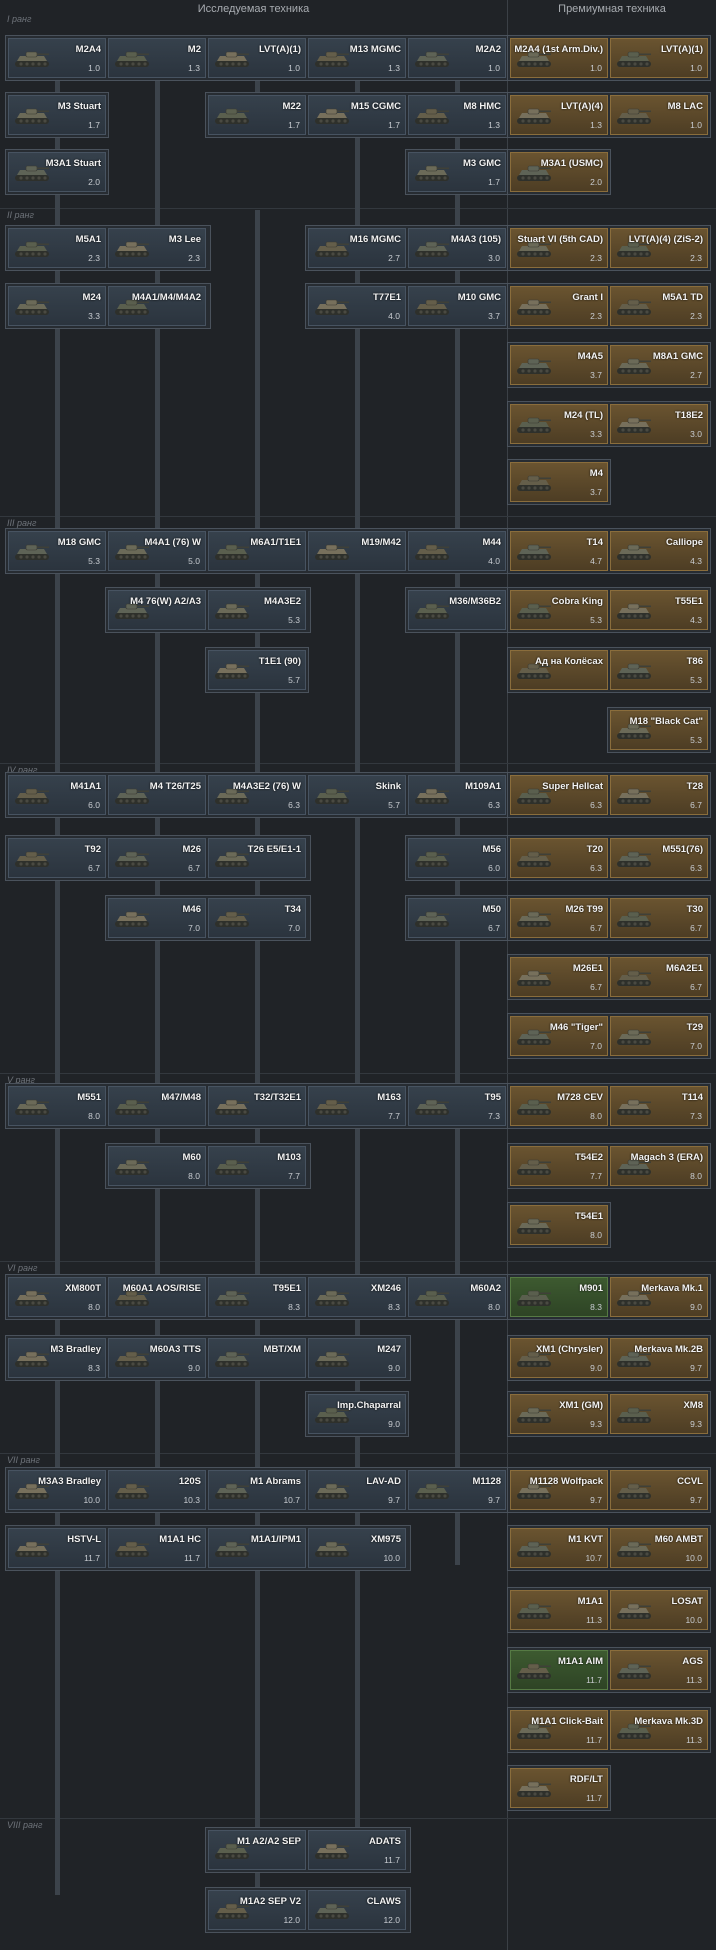  What do you see at coordinates (157, 1490) in the screenshot?
I see `vehicle-card: 120S 10.3` at bounding box center [157, 1490].